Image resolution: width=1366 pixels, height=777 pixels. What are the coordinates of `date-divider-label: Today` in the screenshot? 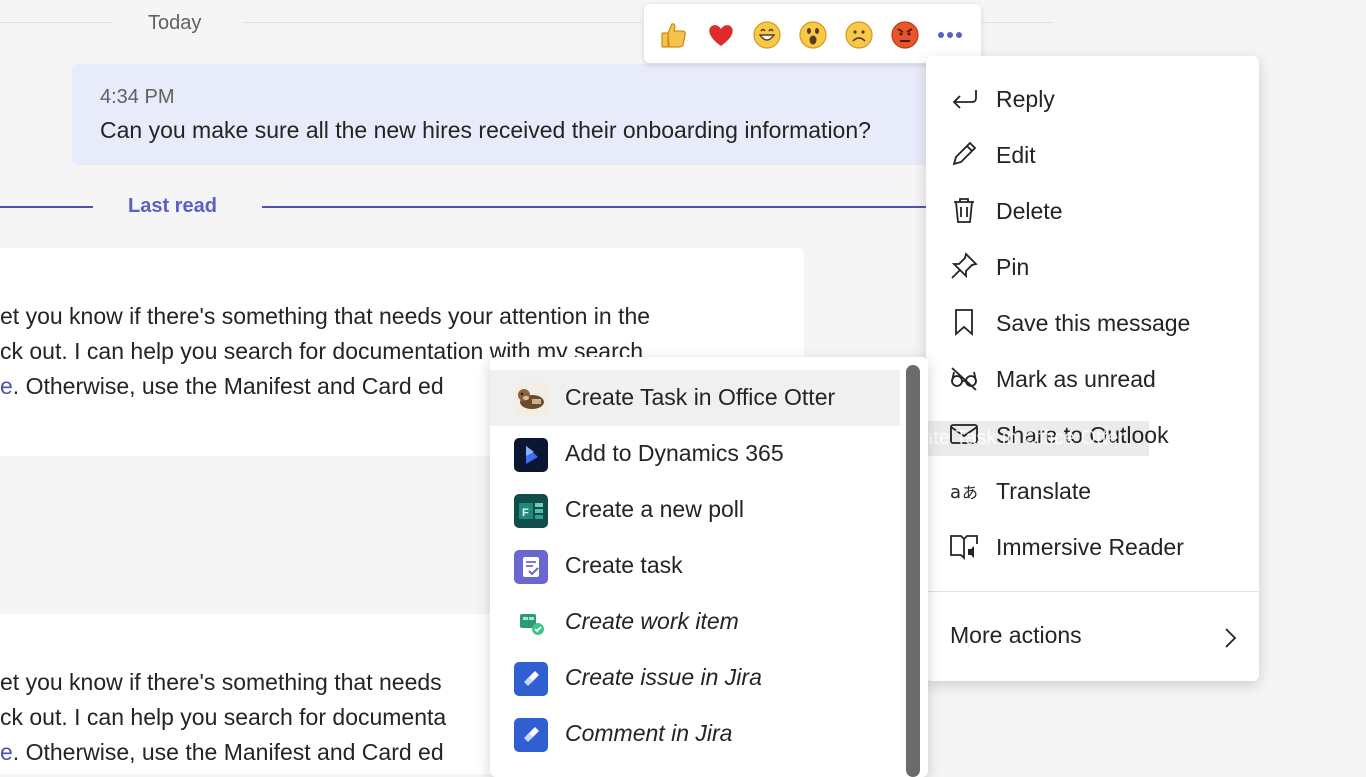 It's located at (175, 23).